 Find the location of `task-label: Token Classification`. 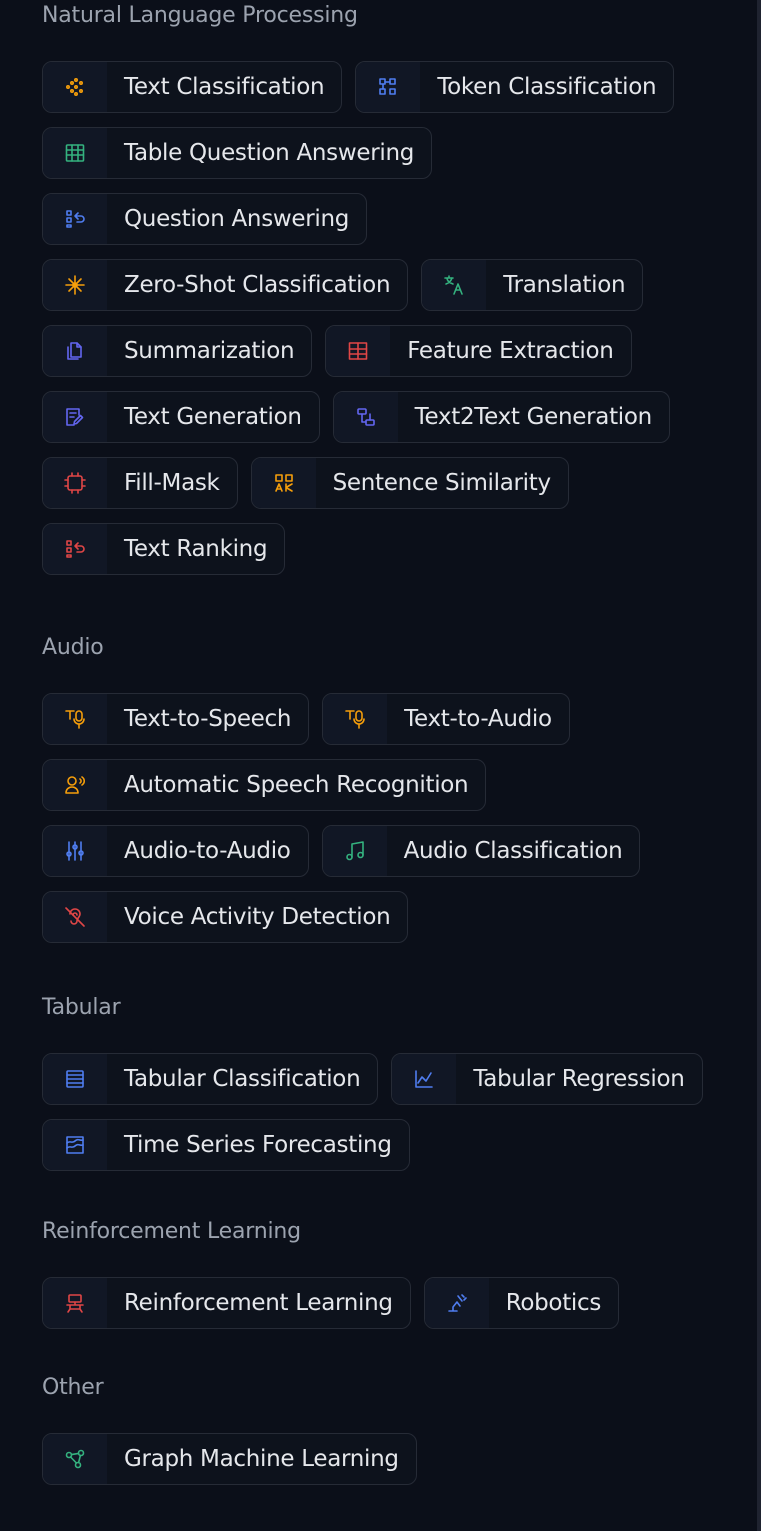

task-label: Token Classification is located at coordinates (547, 87).